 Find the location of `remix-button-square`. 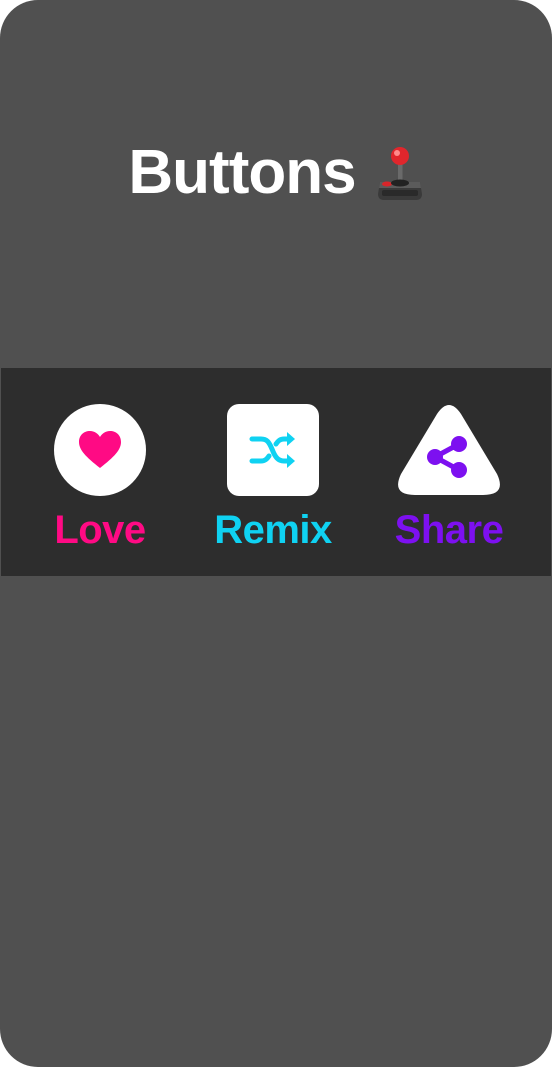

remix-button-square is located at coordinates (273, 450).